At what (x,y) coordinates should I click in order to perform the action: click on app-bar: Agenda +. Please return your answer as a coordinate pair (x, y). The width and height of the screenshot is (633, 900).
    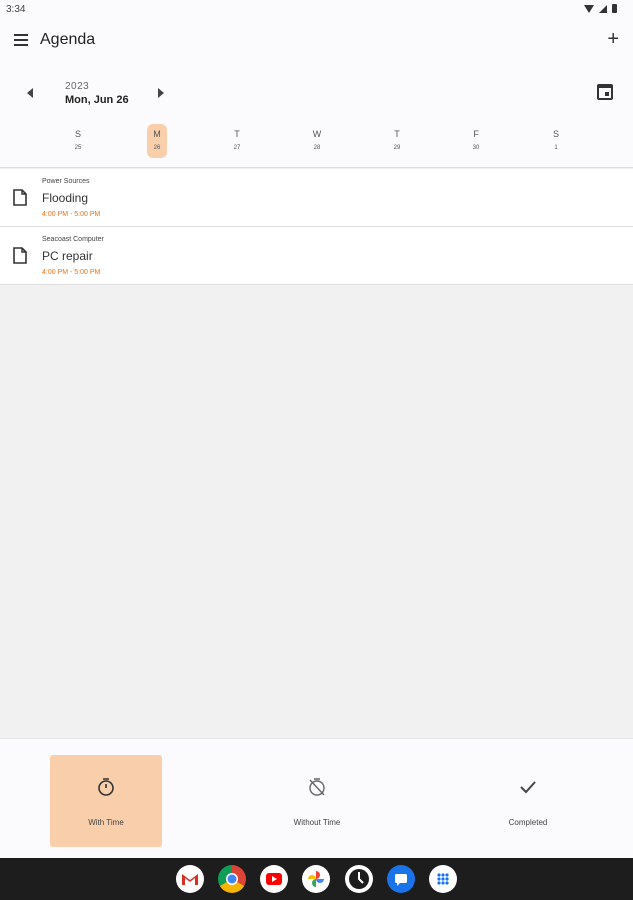
    Looking at the image, I should click on (316, 41).